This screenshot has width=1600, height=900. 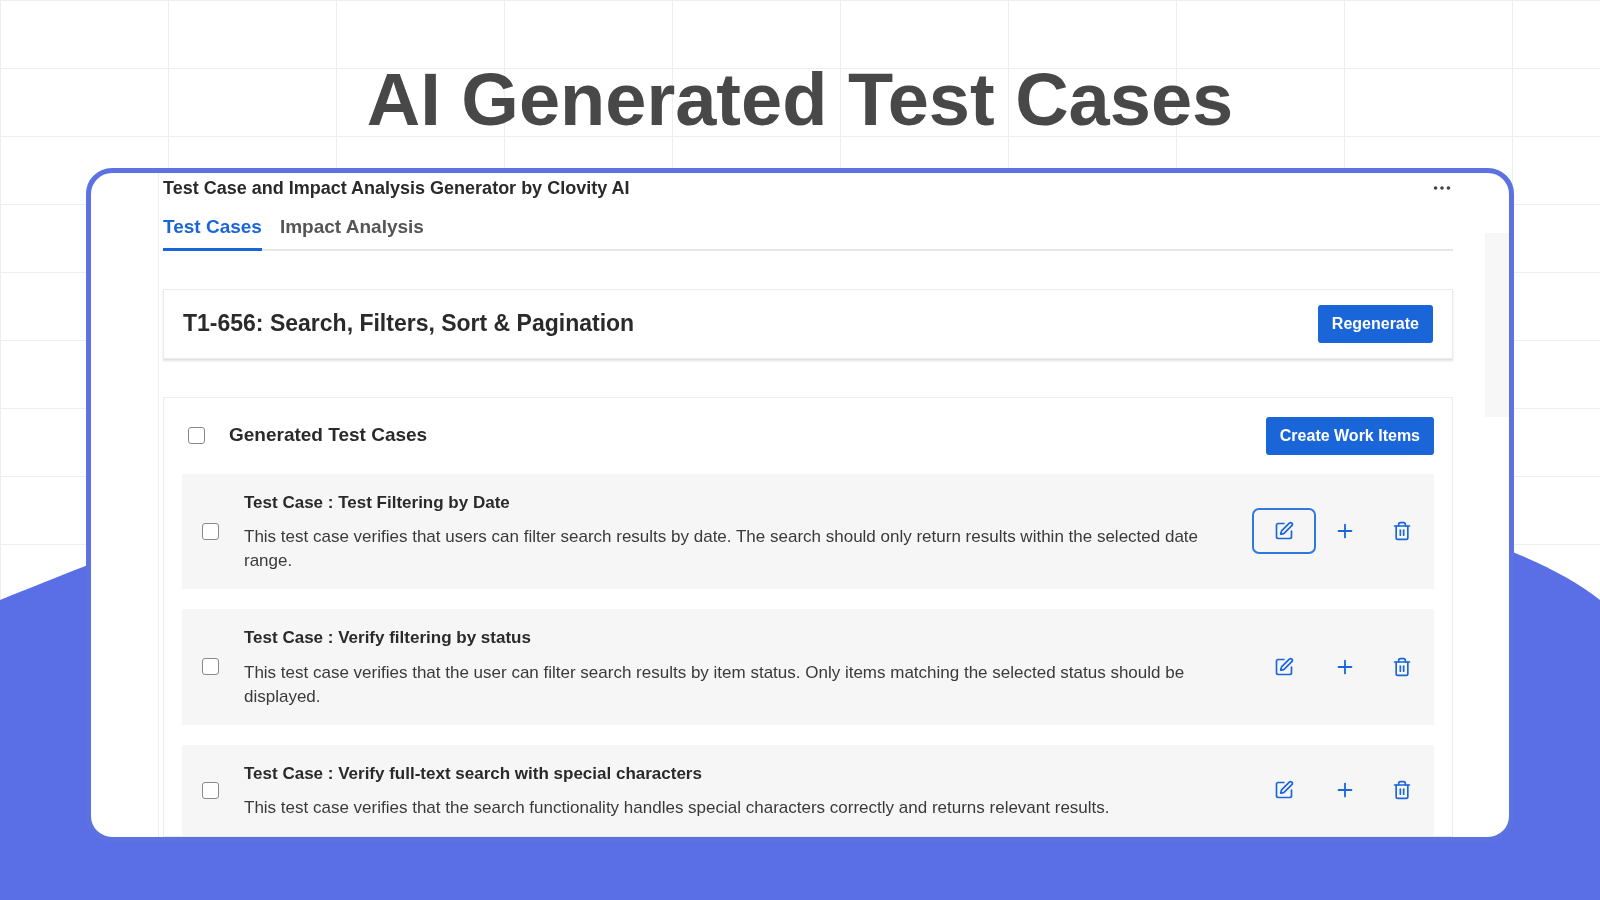 What do you see at coordinates (722, 549) in the screenshot?
I see `test-case-description: This test case verifies that users can filter search results by date. The search should only return results within the selected date range.` at bounding box center [722, 549].